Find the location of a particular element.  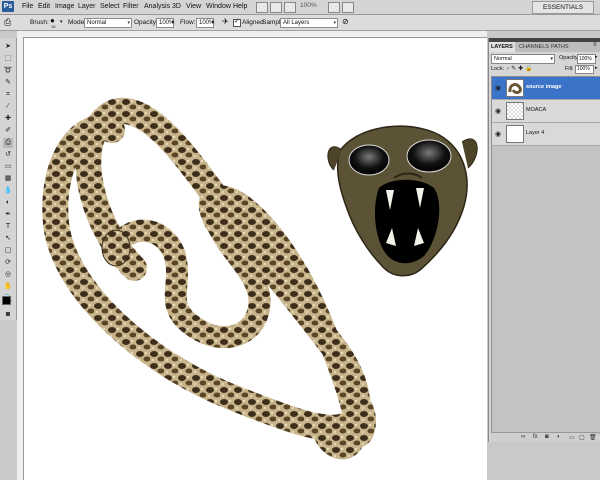

fill-value: 100% is located at coordinates (583, 69).